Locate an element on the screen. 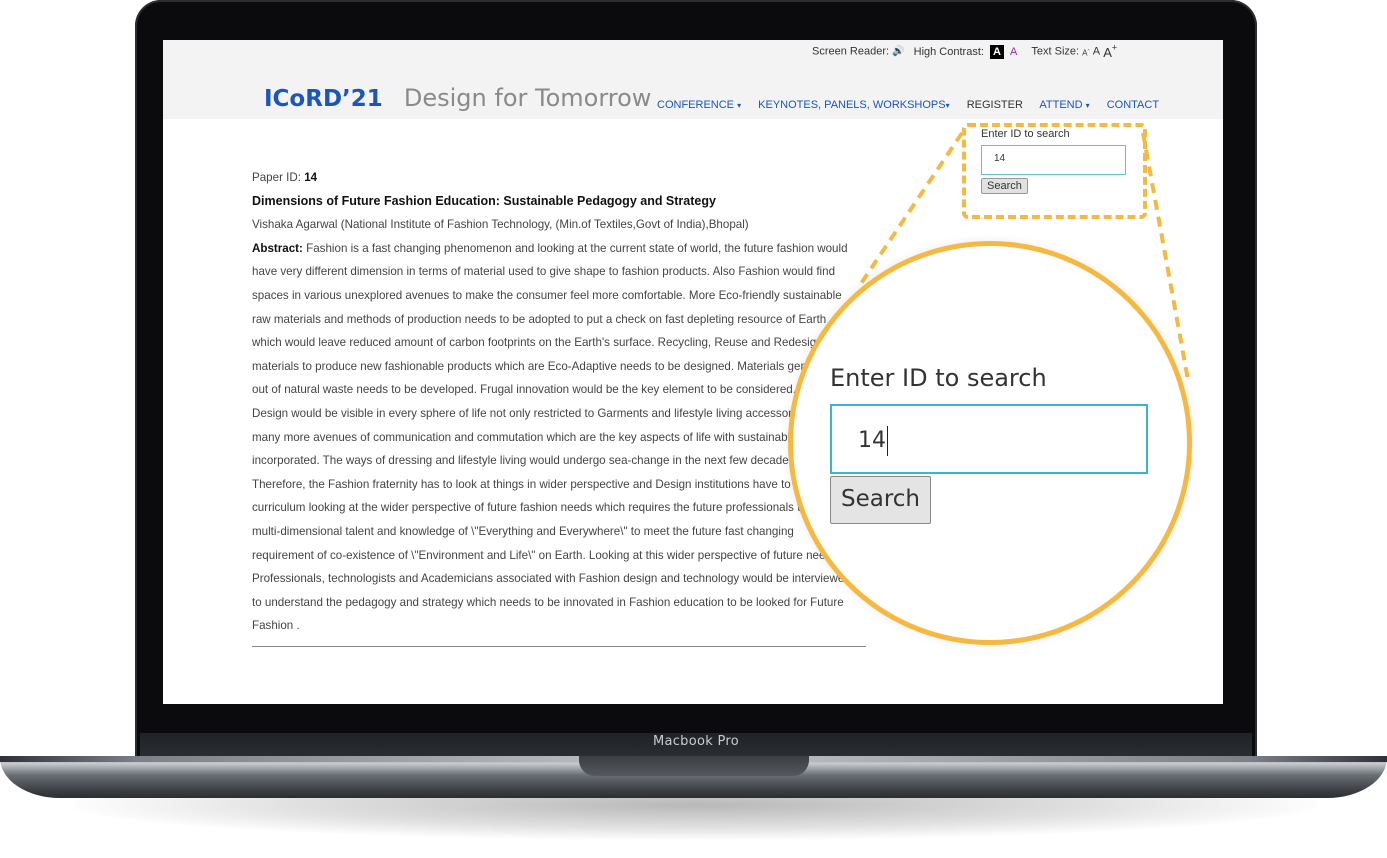 This screenshot has width=1387, height=858. callout-search-button: Search is located at coordinates (880, 500).